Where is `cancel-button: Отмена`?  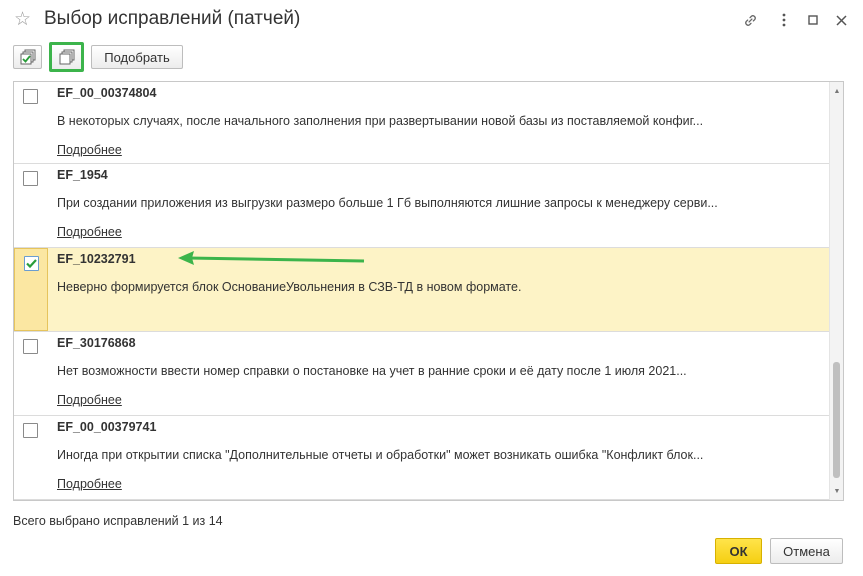 cancel-button: Отмена is located at coordinates (806, 551).